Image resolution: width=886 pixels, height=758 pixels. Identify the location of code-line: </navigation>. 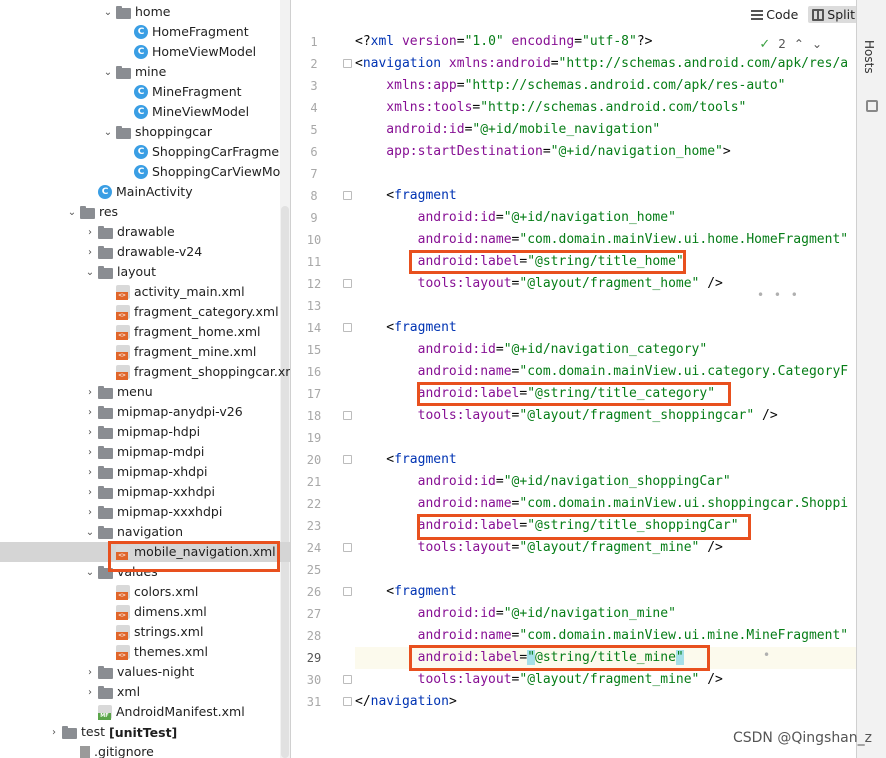
(605, 702).